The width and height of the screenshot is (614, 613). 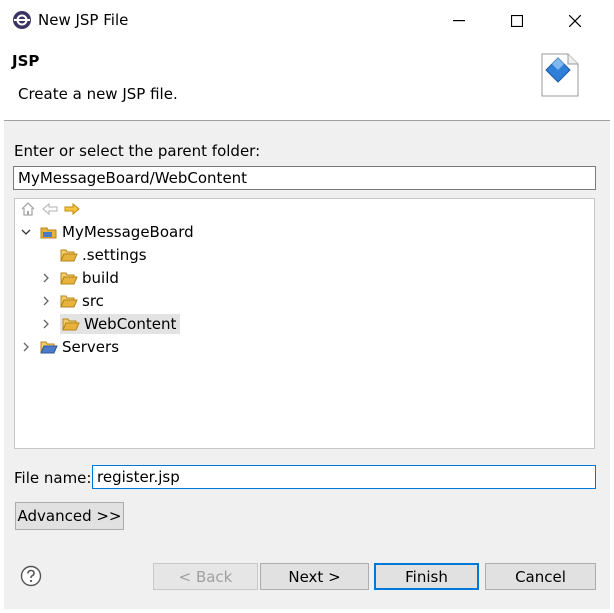 I want to click on tree-item-label: Servers, so click(x=91, y=346).